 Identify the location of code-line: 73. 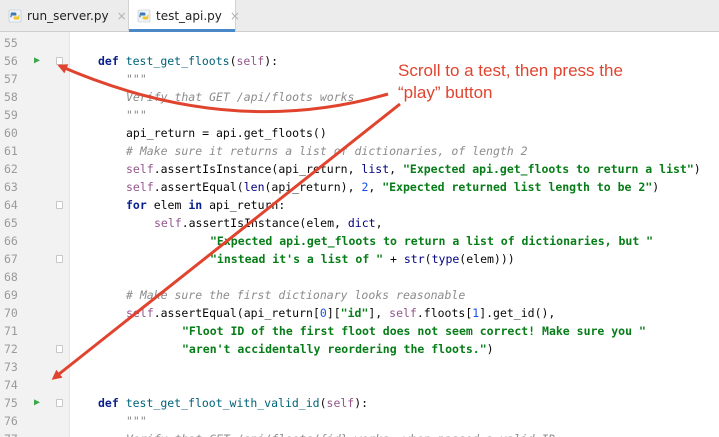
(359, 367).